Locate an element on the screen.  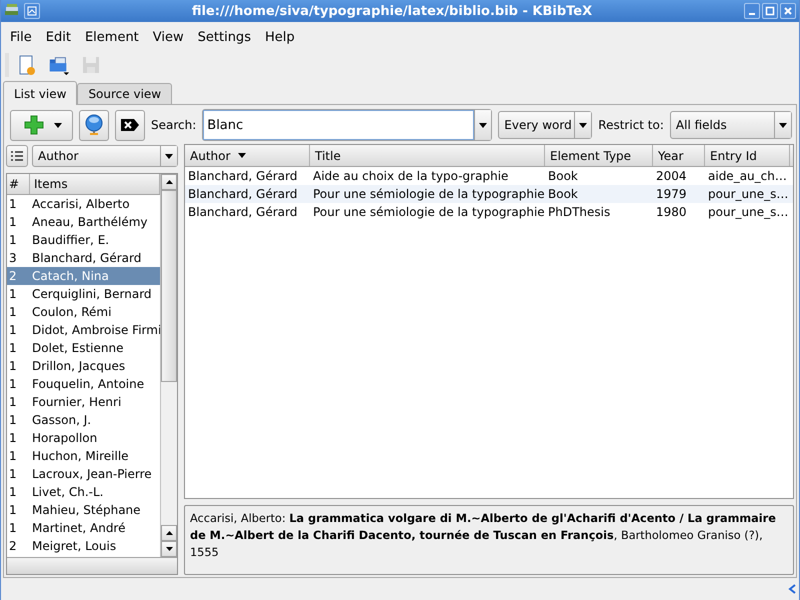
list-row: 2 Meigret, Louis is located at coordinates (83, 546).